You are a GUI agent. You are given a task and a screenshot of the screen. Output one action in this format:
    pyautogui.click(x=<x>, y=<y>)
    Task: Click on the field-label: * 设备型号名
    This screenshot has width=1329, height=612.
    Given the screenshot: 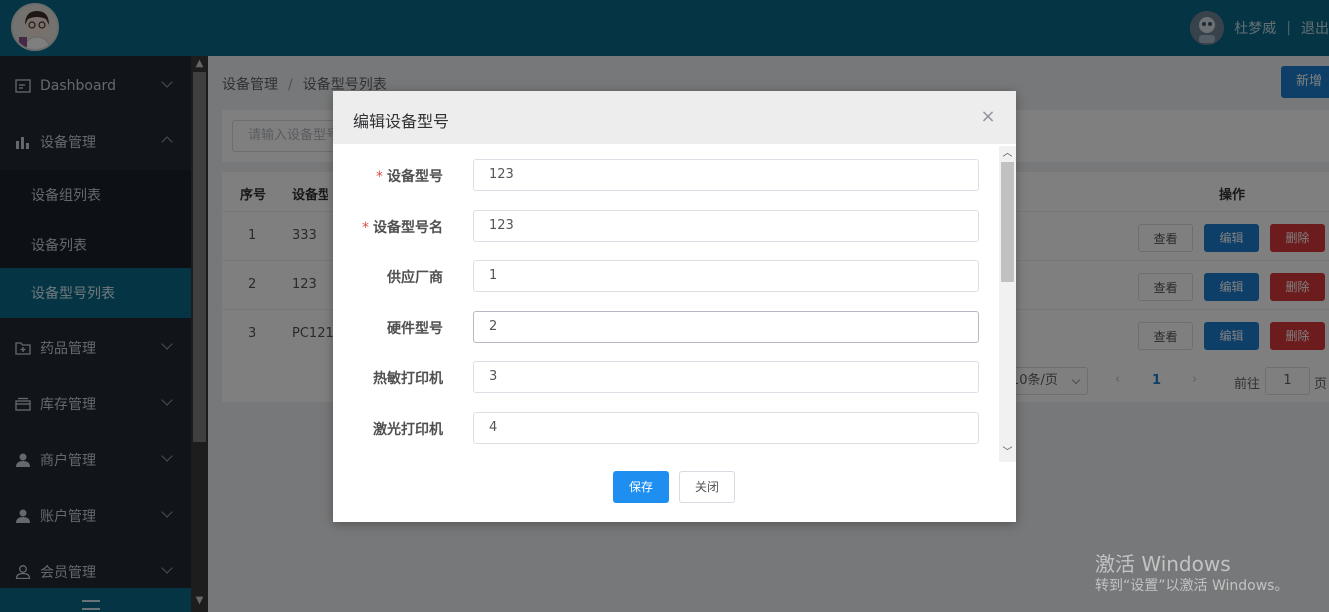 What is the action you would take?
    pyautogui.click(x=402, y=227)
    